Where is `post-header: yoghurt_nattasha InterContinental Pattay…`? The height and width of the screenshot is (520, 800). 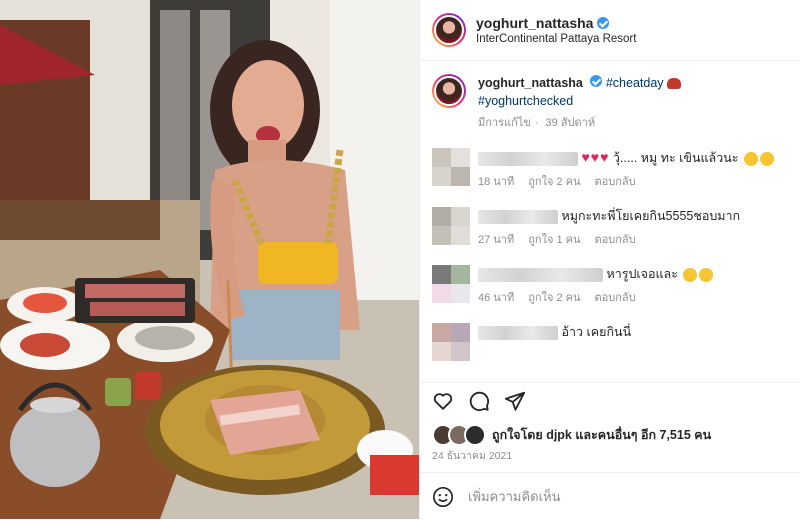
post-header: yoghurt_nattasha InterContinental Pattay… is located at coordinates (610, 30).